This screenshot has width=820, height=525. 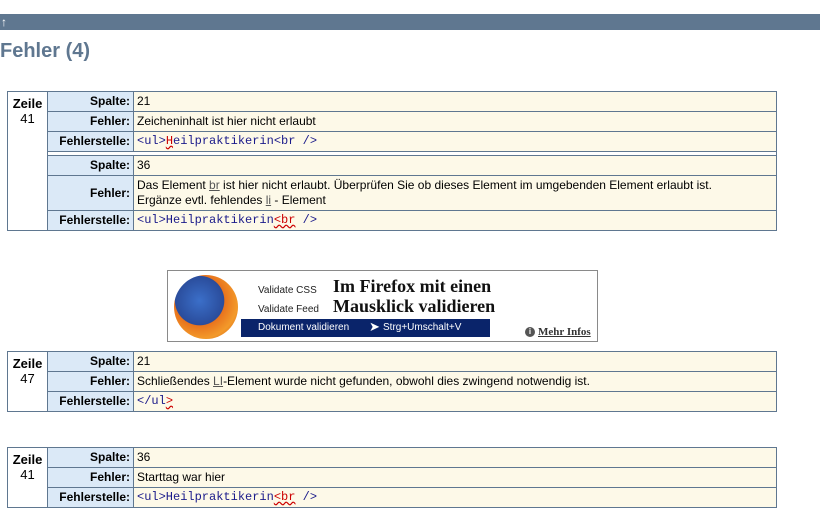 I want to click on fehler-value: Zeicheninhalt ist hier nicht erlaubt, so click(x=455, y=121).